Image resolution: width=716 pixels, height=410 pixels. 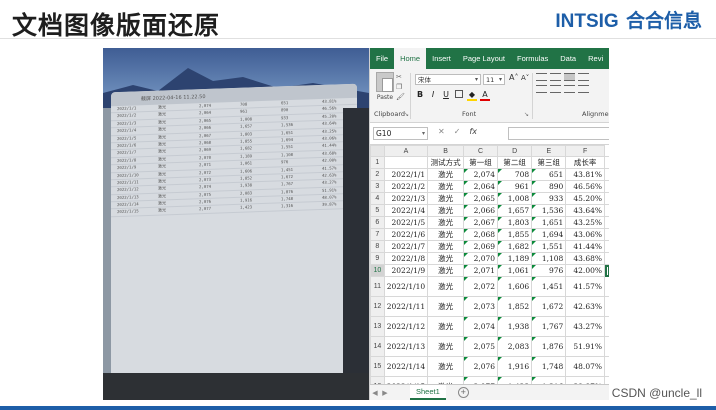 I want to click on cell: 45.20%, so click(x=585, y=198).